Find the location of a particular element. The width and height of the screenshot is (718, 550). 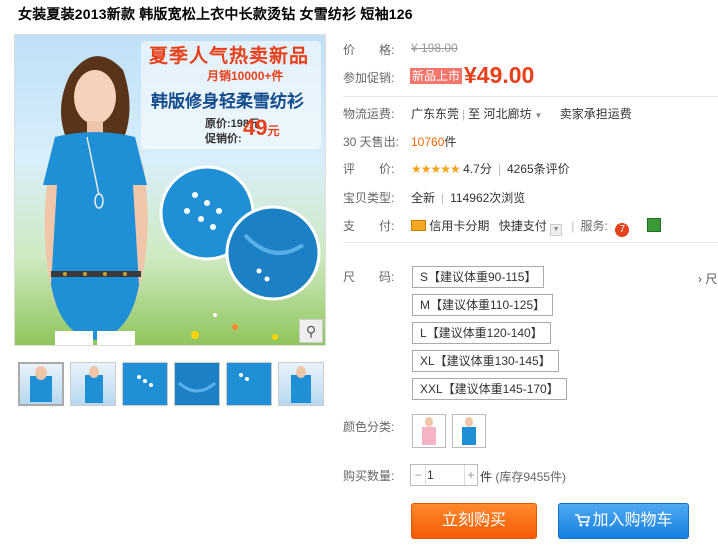

quantity-unit: 件 is located at coordinates (486, 477).